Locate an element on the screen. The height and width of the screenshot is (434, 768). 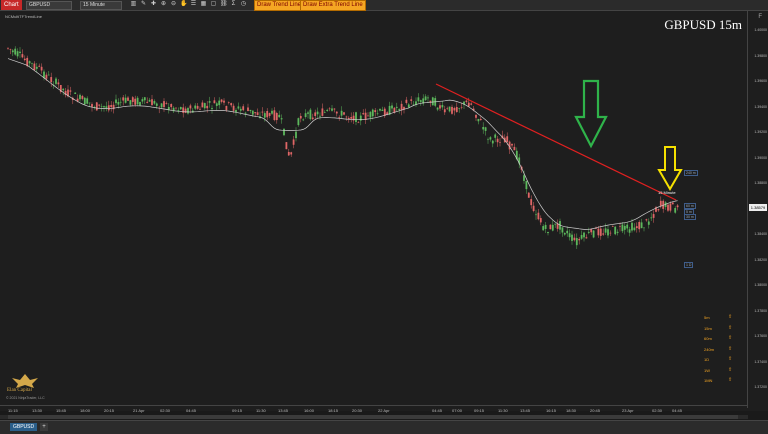
time-tick-label: 20:45 is located at coordinates (595, 410).